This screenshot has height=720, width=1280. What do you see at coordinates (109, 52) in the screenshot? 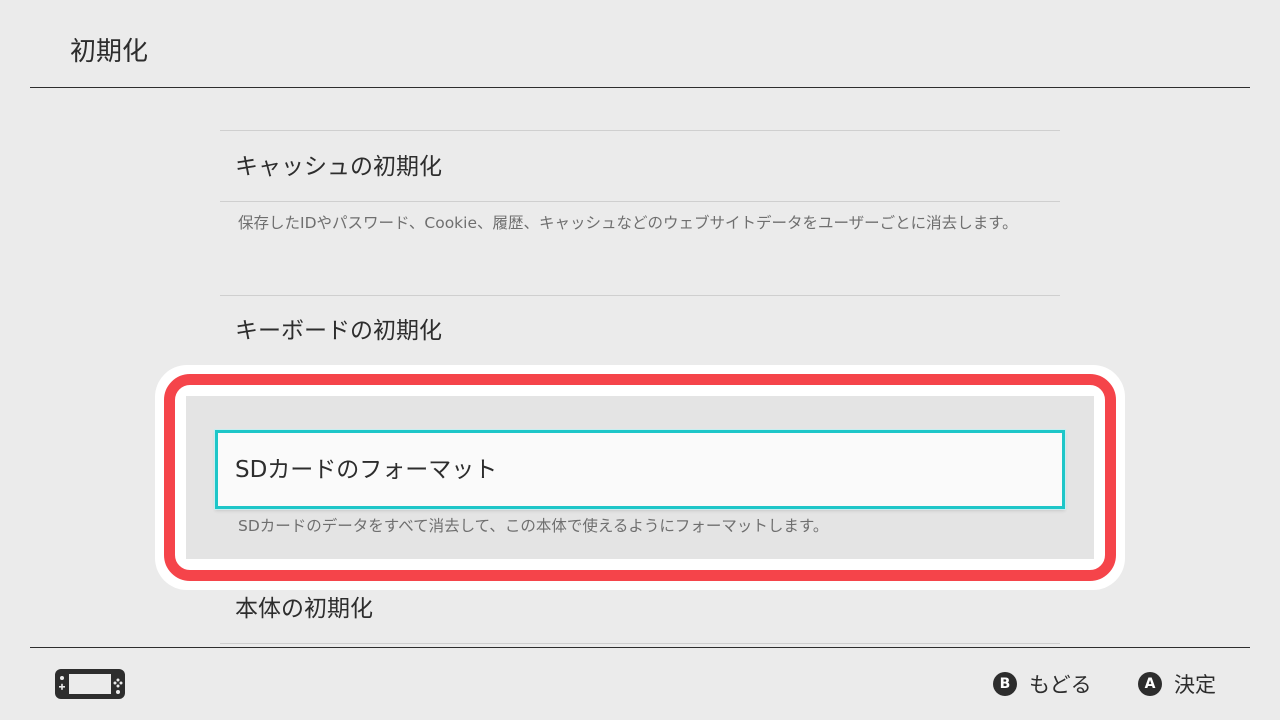
I see `page-title: 初期化` at bounding box center [109, 52].